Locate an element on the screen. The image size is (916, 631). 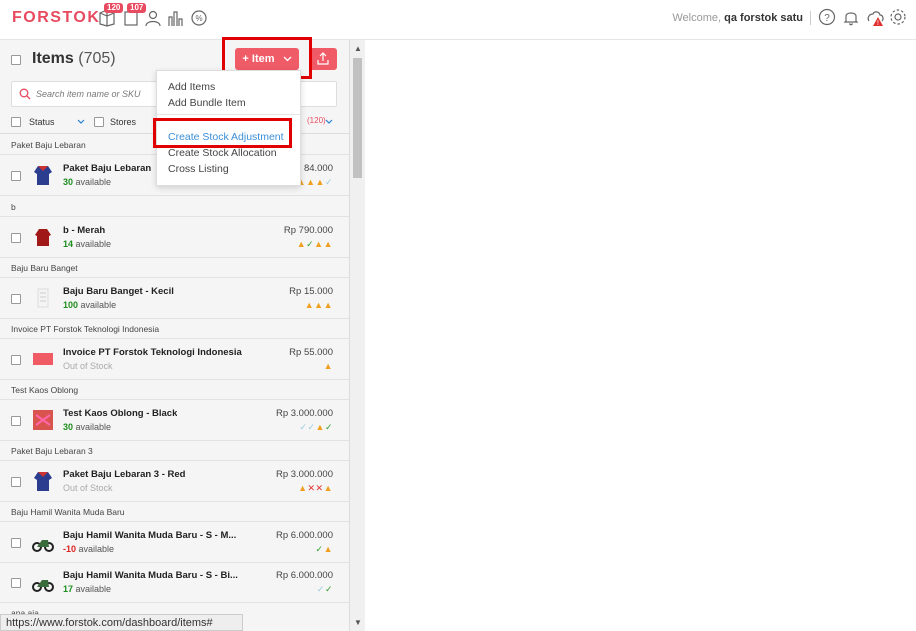
channel-status-icons: ▲✓▲▲ is located at coordinates (314, 244).